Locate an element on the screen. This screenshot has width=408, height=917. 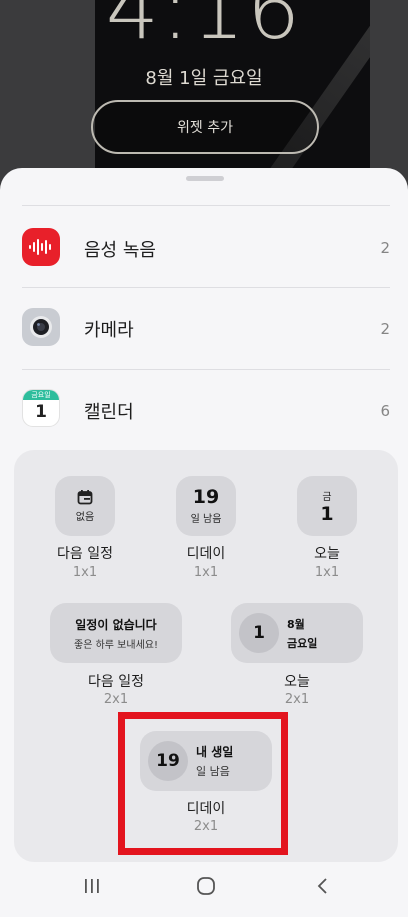
voice-recorder-icon is located at coordinates (41, 247).